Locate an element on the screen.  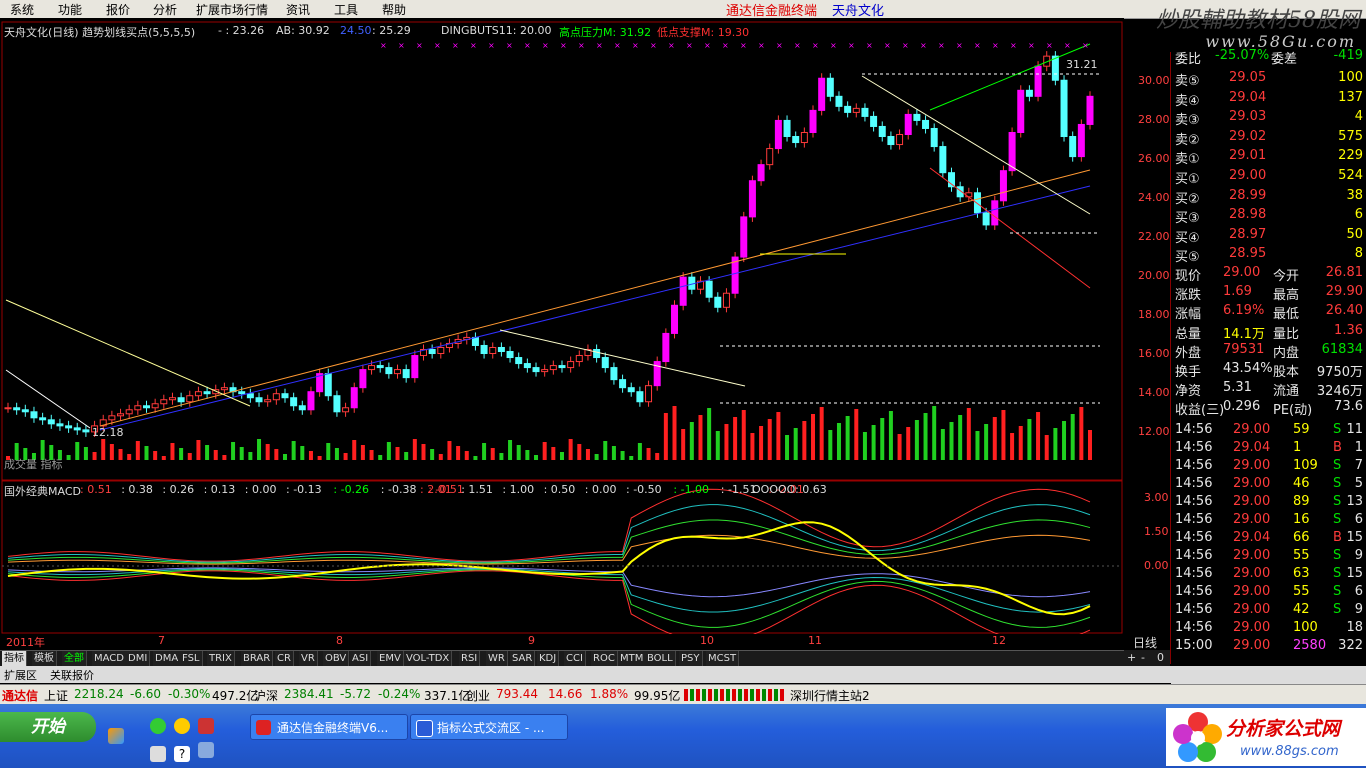
tick-row: 15:00 29.00 2580 322 is located at coordinates (1269, 647).